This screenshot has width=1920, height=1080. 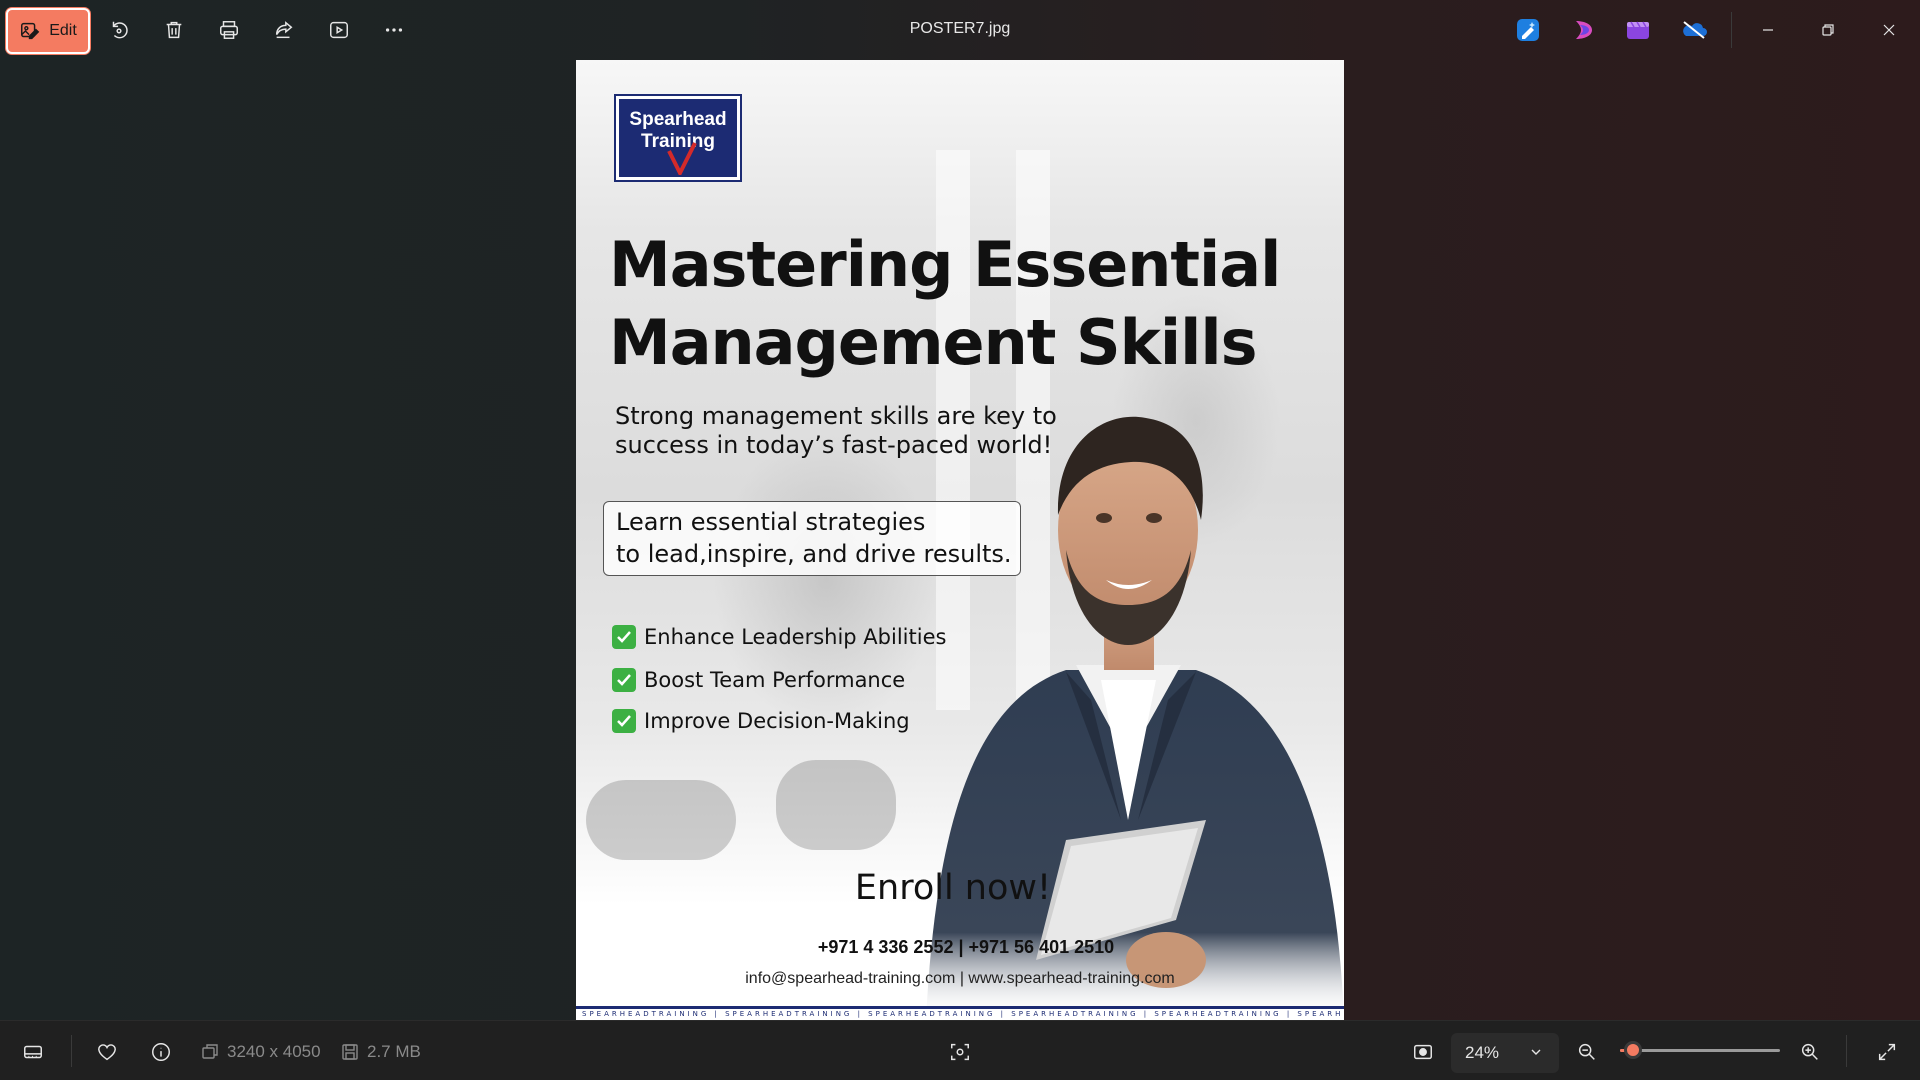 What do you see at coordinates (682, 158) in the screenshot?
I see `logo-checkmark-icon` at bounding box center [682, 158].